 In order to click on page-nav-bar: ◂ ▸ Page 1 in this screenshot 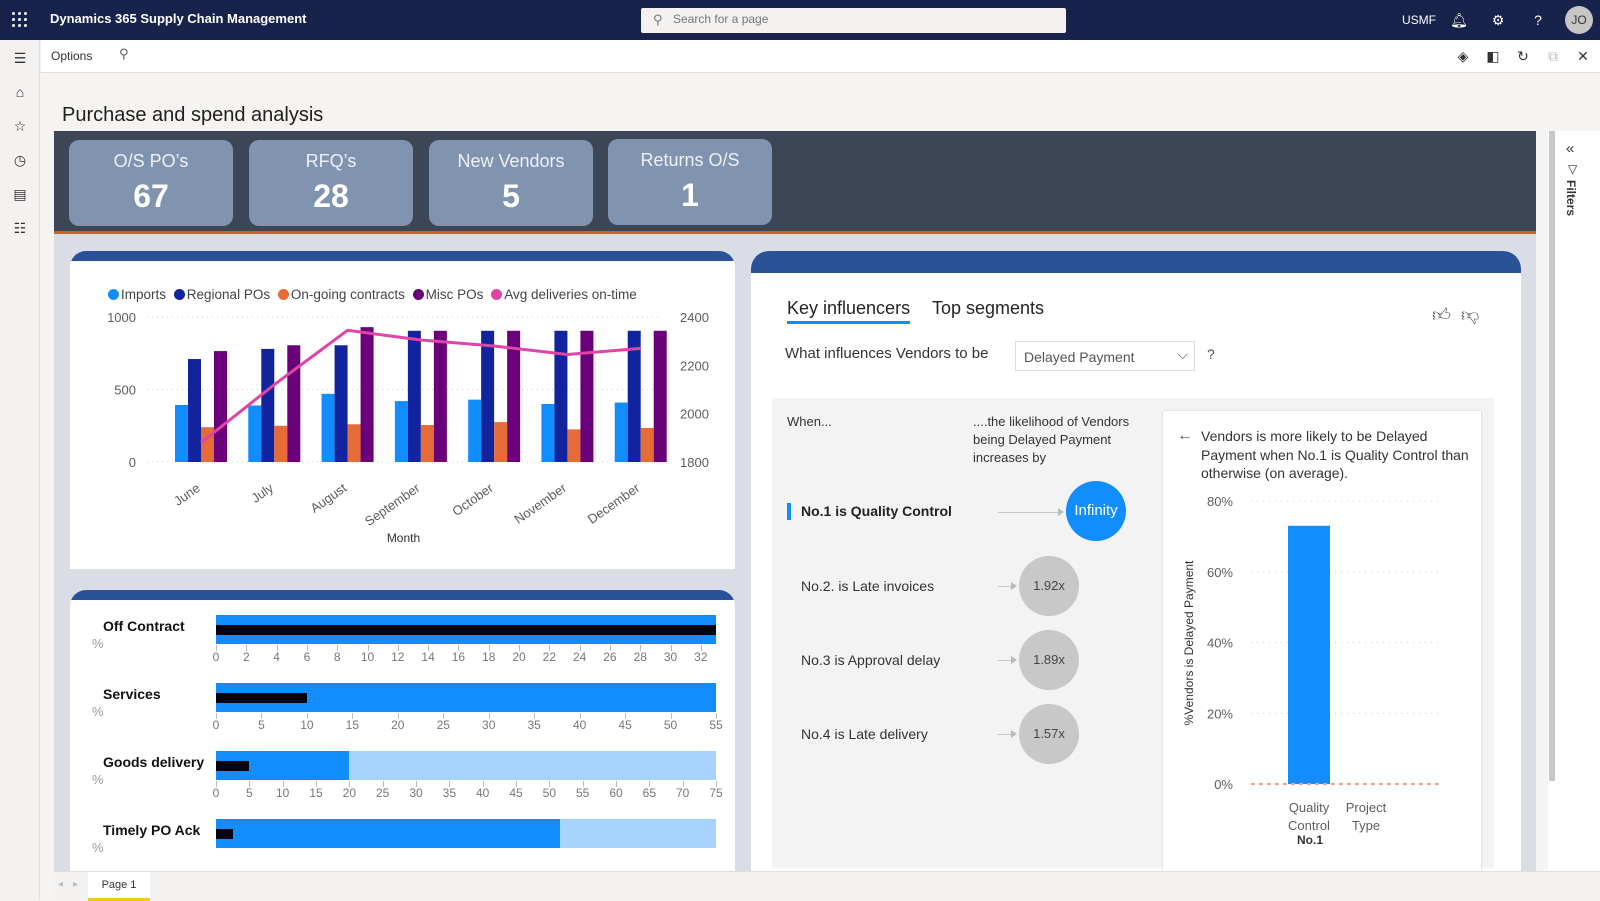, I will do `click(827, 886)`.